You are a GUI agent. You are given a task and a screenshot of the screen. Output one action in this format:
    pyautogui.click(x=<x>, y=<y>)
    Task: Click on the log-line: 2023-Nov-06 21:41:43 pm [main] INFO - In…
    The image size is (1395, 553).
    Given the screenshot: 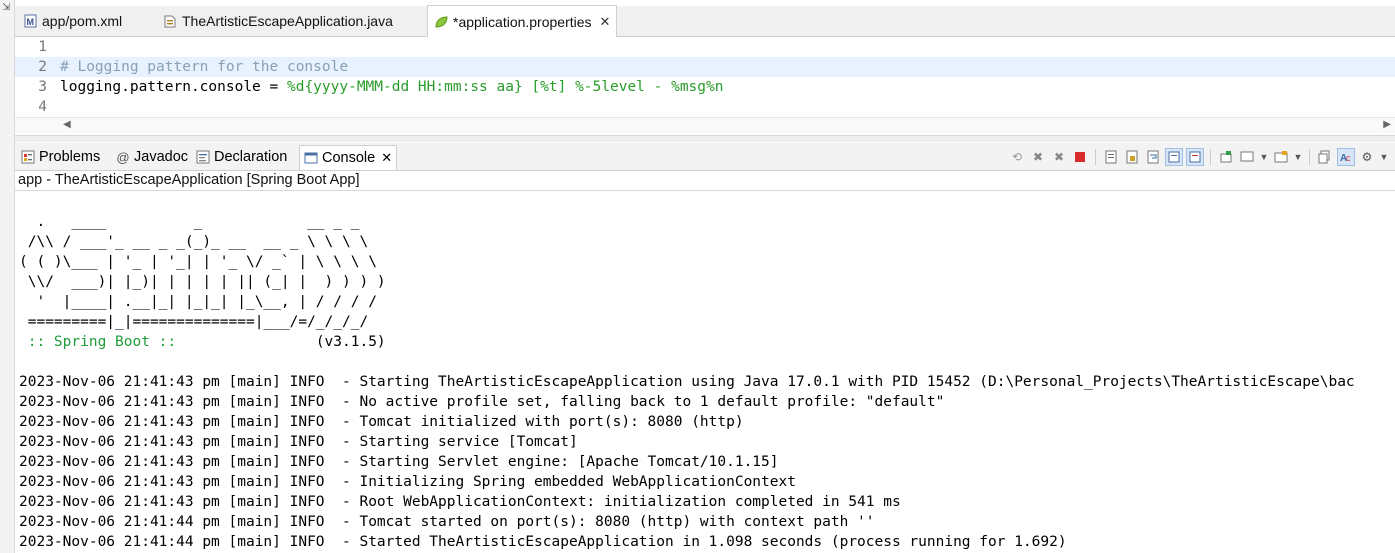 What is the action you would take?
    pyautogui.click(x=407, y=482)
    